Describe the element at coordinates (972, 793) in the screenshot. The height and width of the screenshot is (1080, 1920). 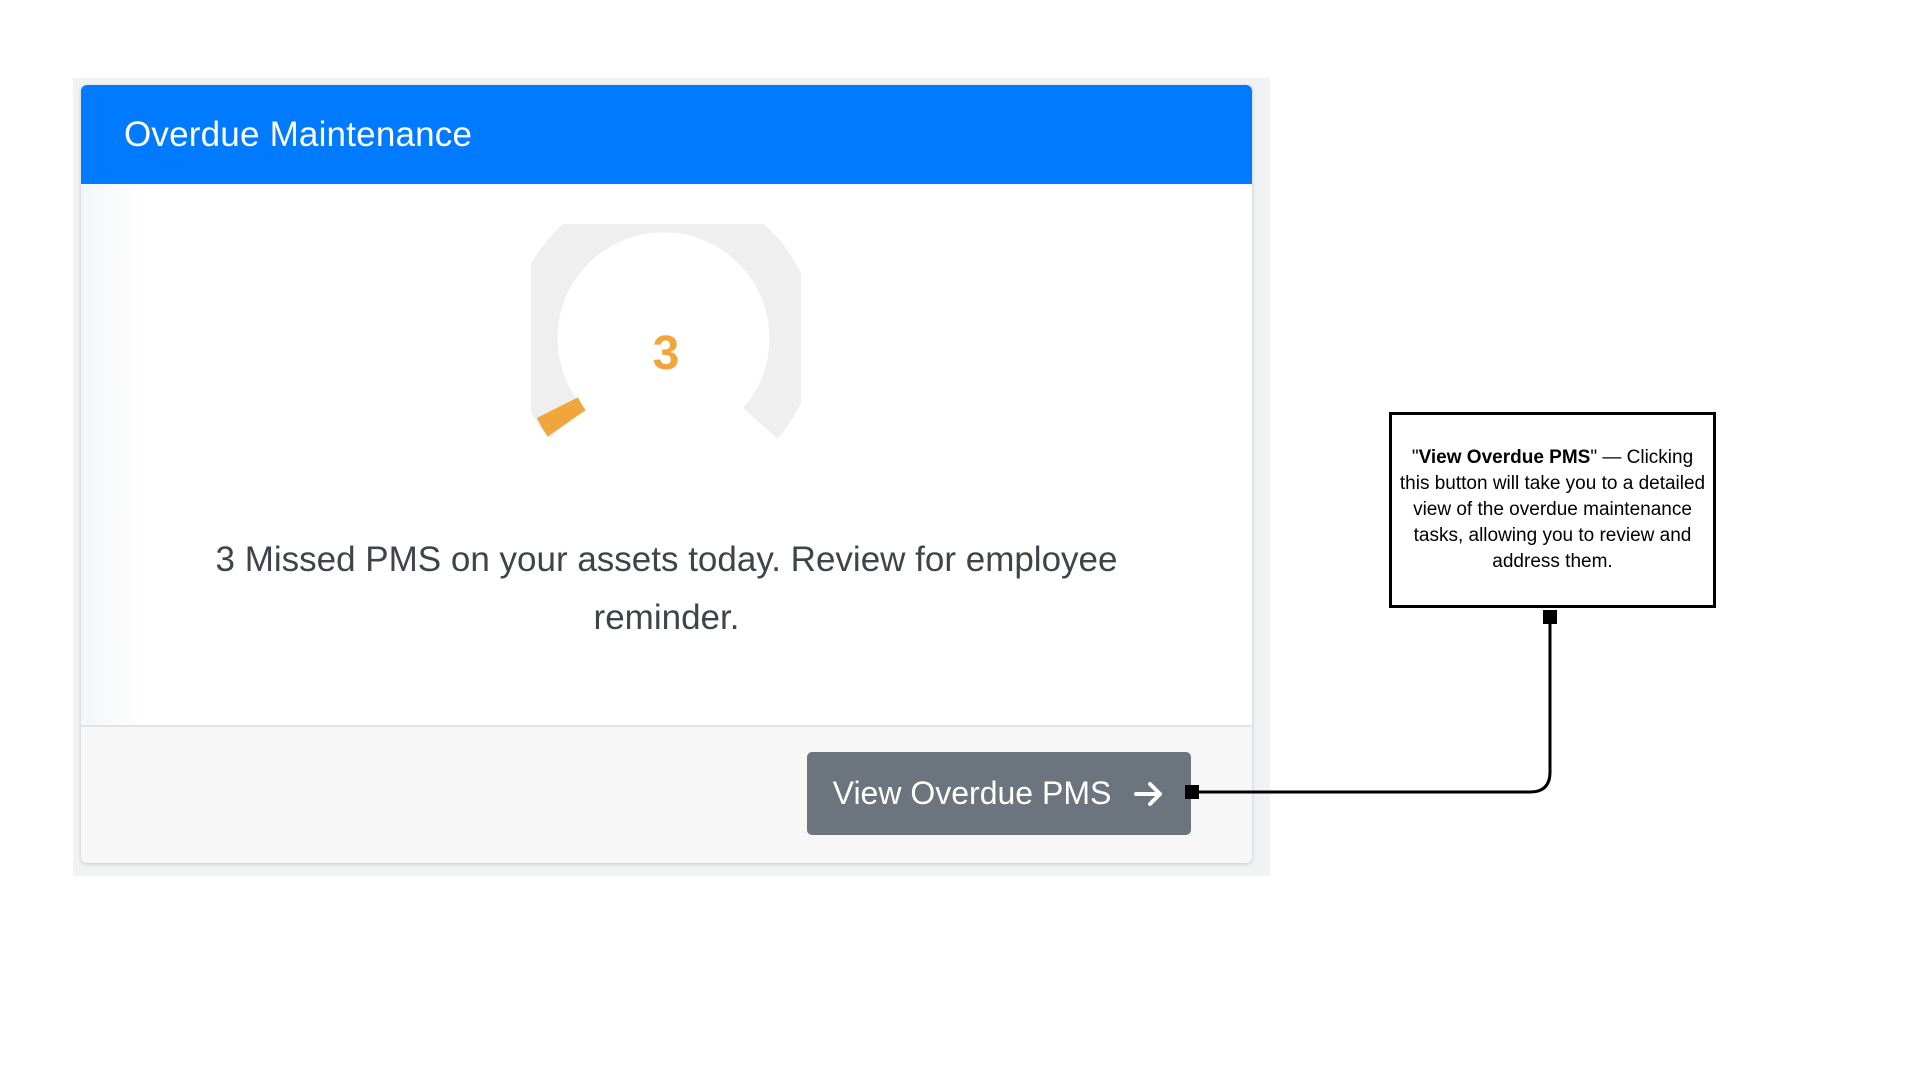
I see `view-overdue-pms-label: View Overdue PMS` at that location.